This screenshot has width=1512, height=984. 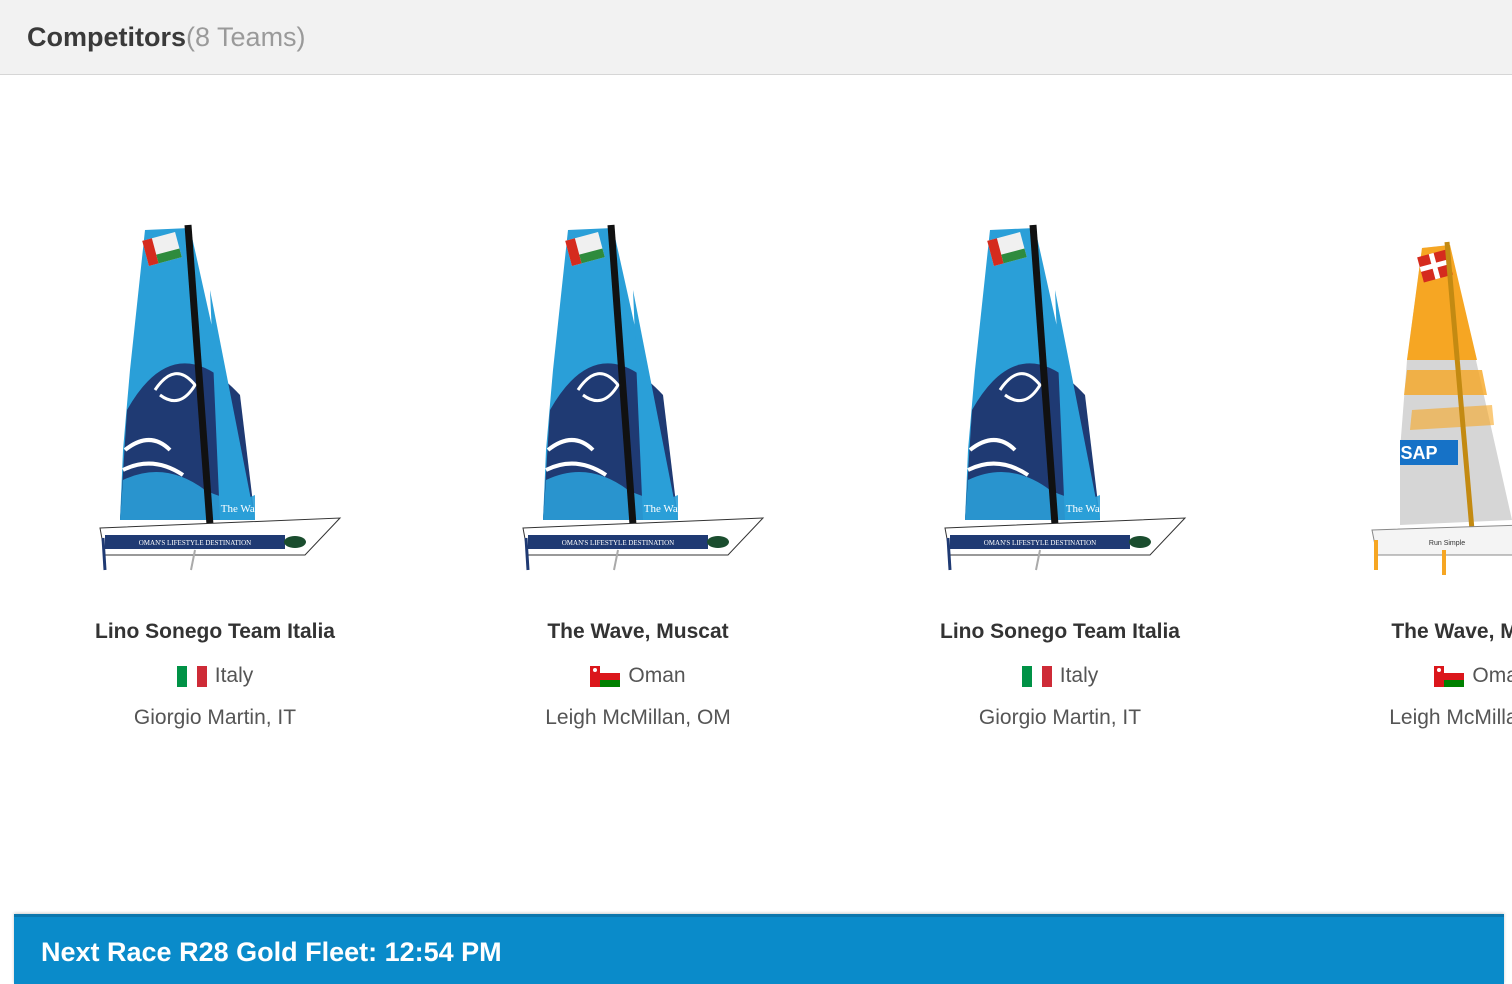 What do you see at coordinates (1456, 386) in the screenshot?
I see `sap-sail: SAP` at bounding box center [1456, 386].